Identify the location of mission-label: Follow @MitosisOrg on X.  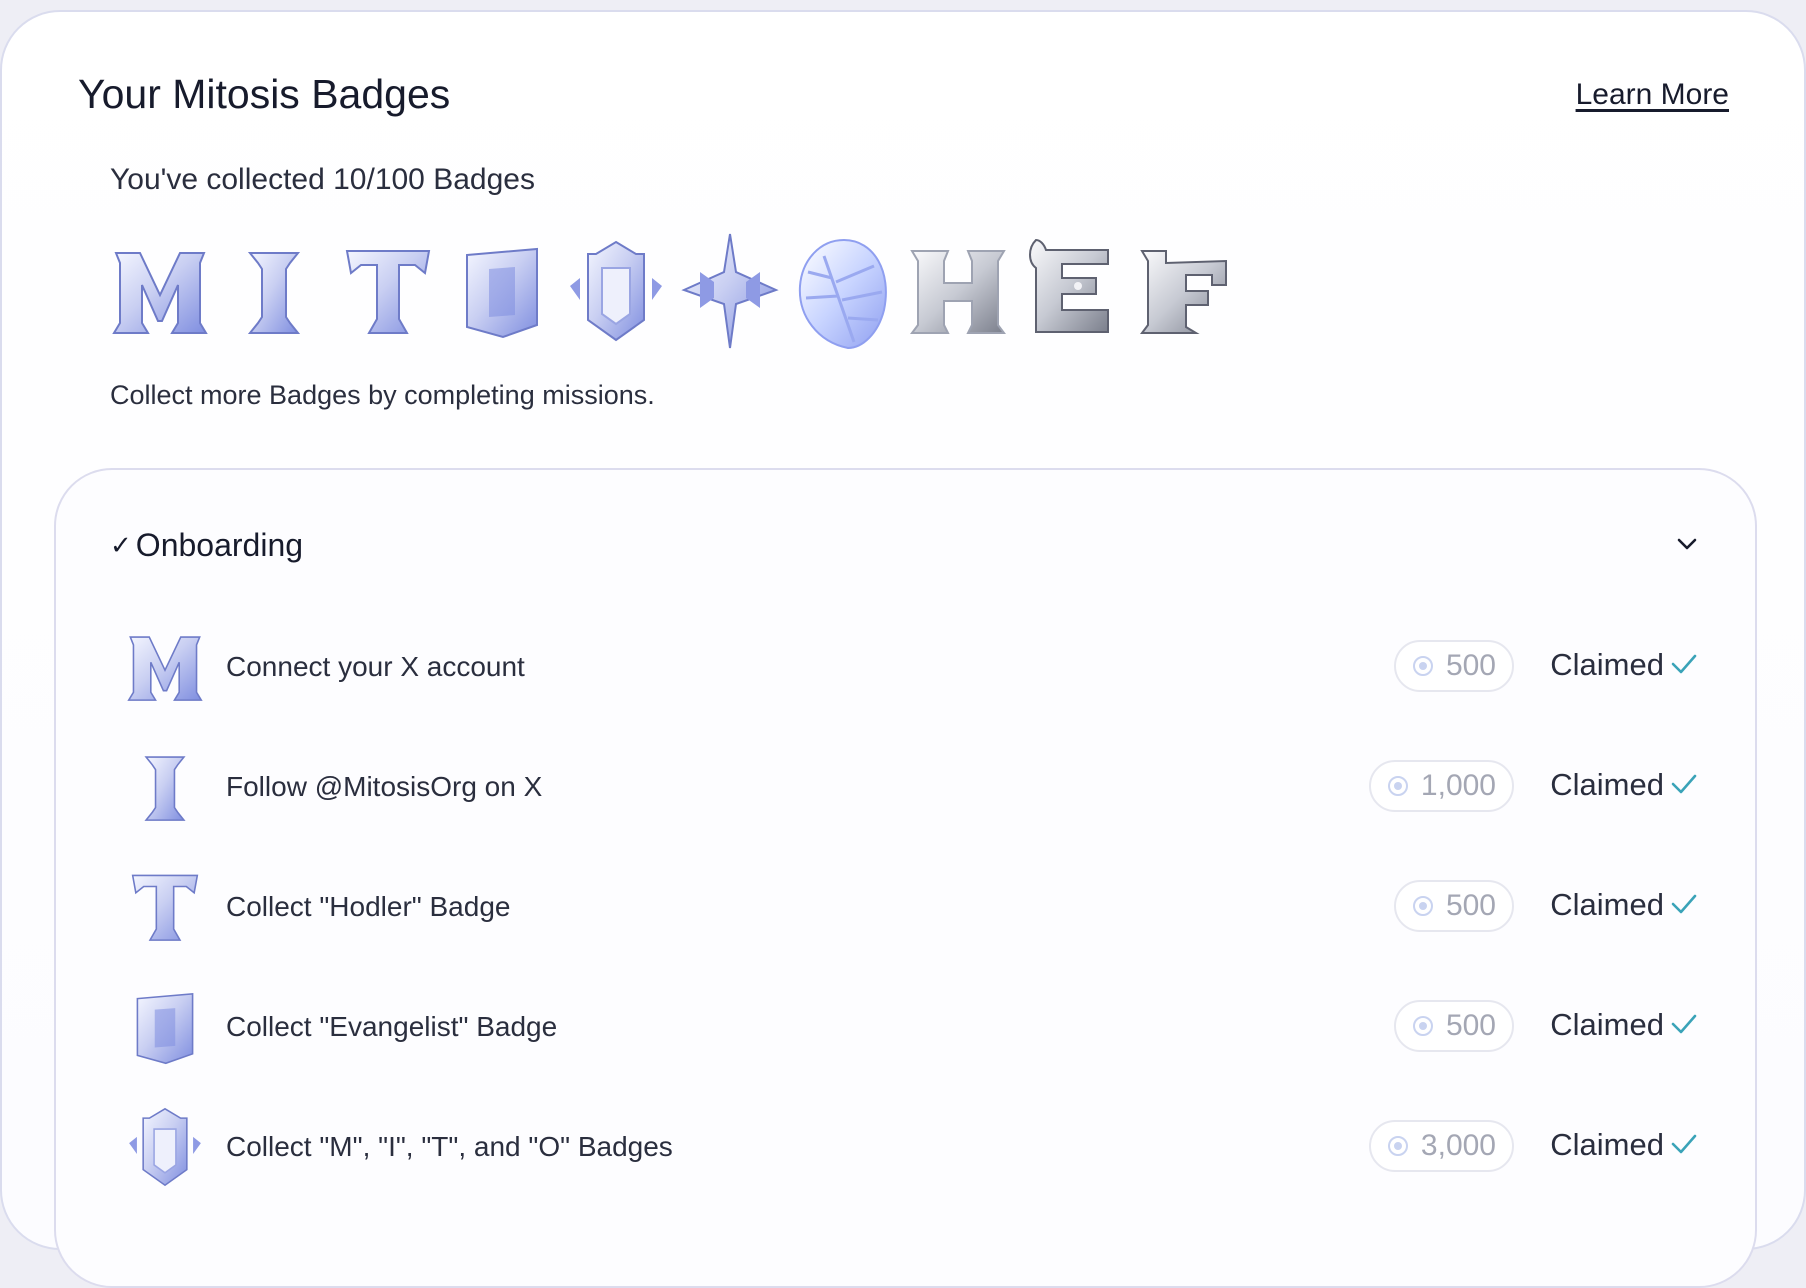
(384, 786).